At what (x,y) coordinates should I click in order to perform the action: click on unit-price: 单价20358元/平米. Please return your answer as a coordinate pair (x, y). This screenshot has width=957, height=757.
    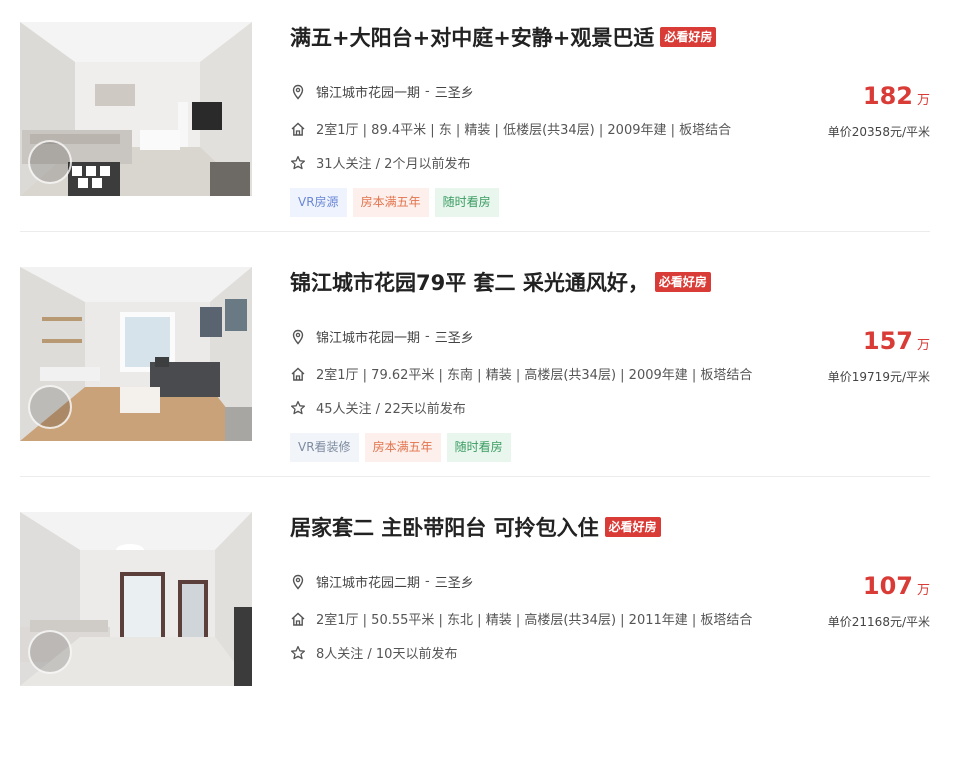
    Looking at the image, I should click on (878, 132).